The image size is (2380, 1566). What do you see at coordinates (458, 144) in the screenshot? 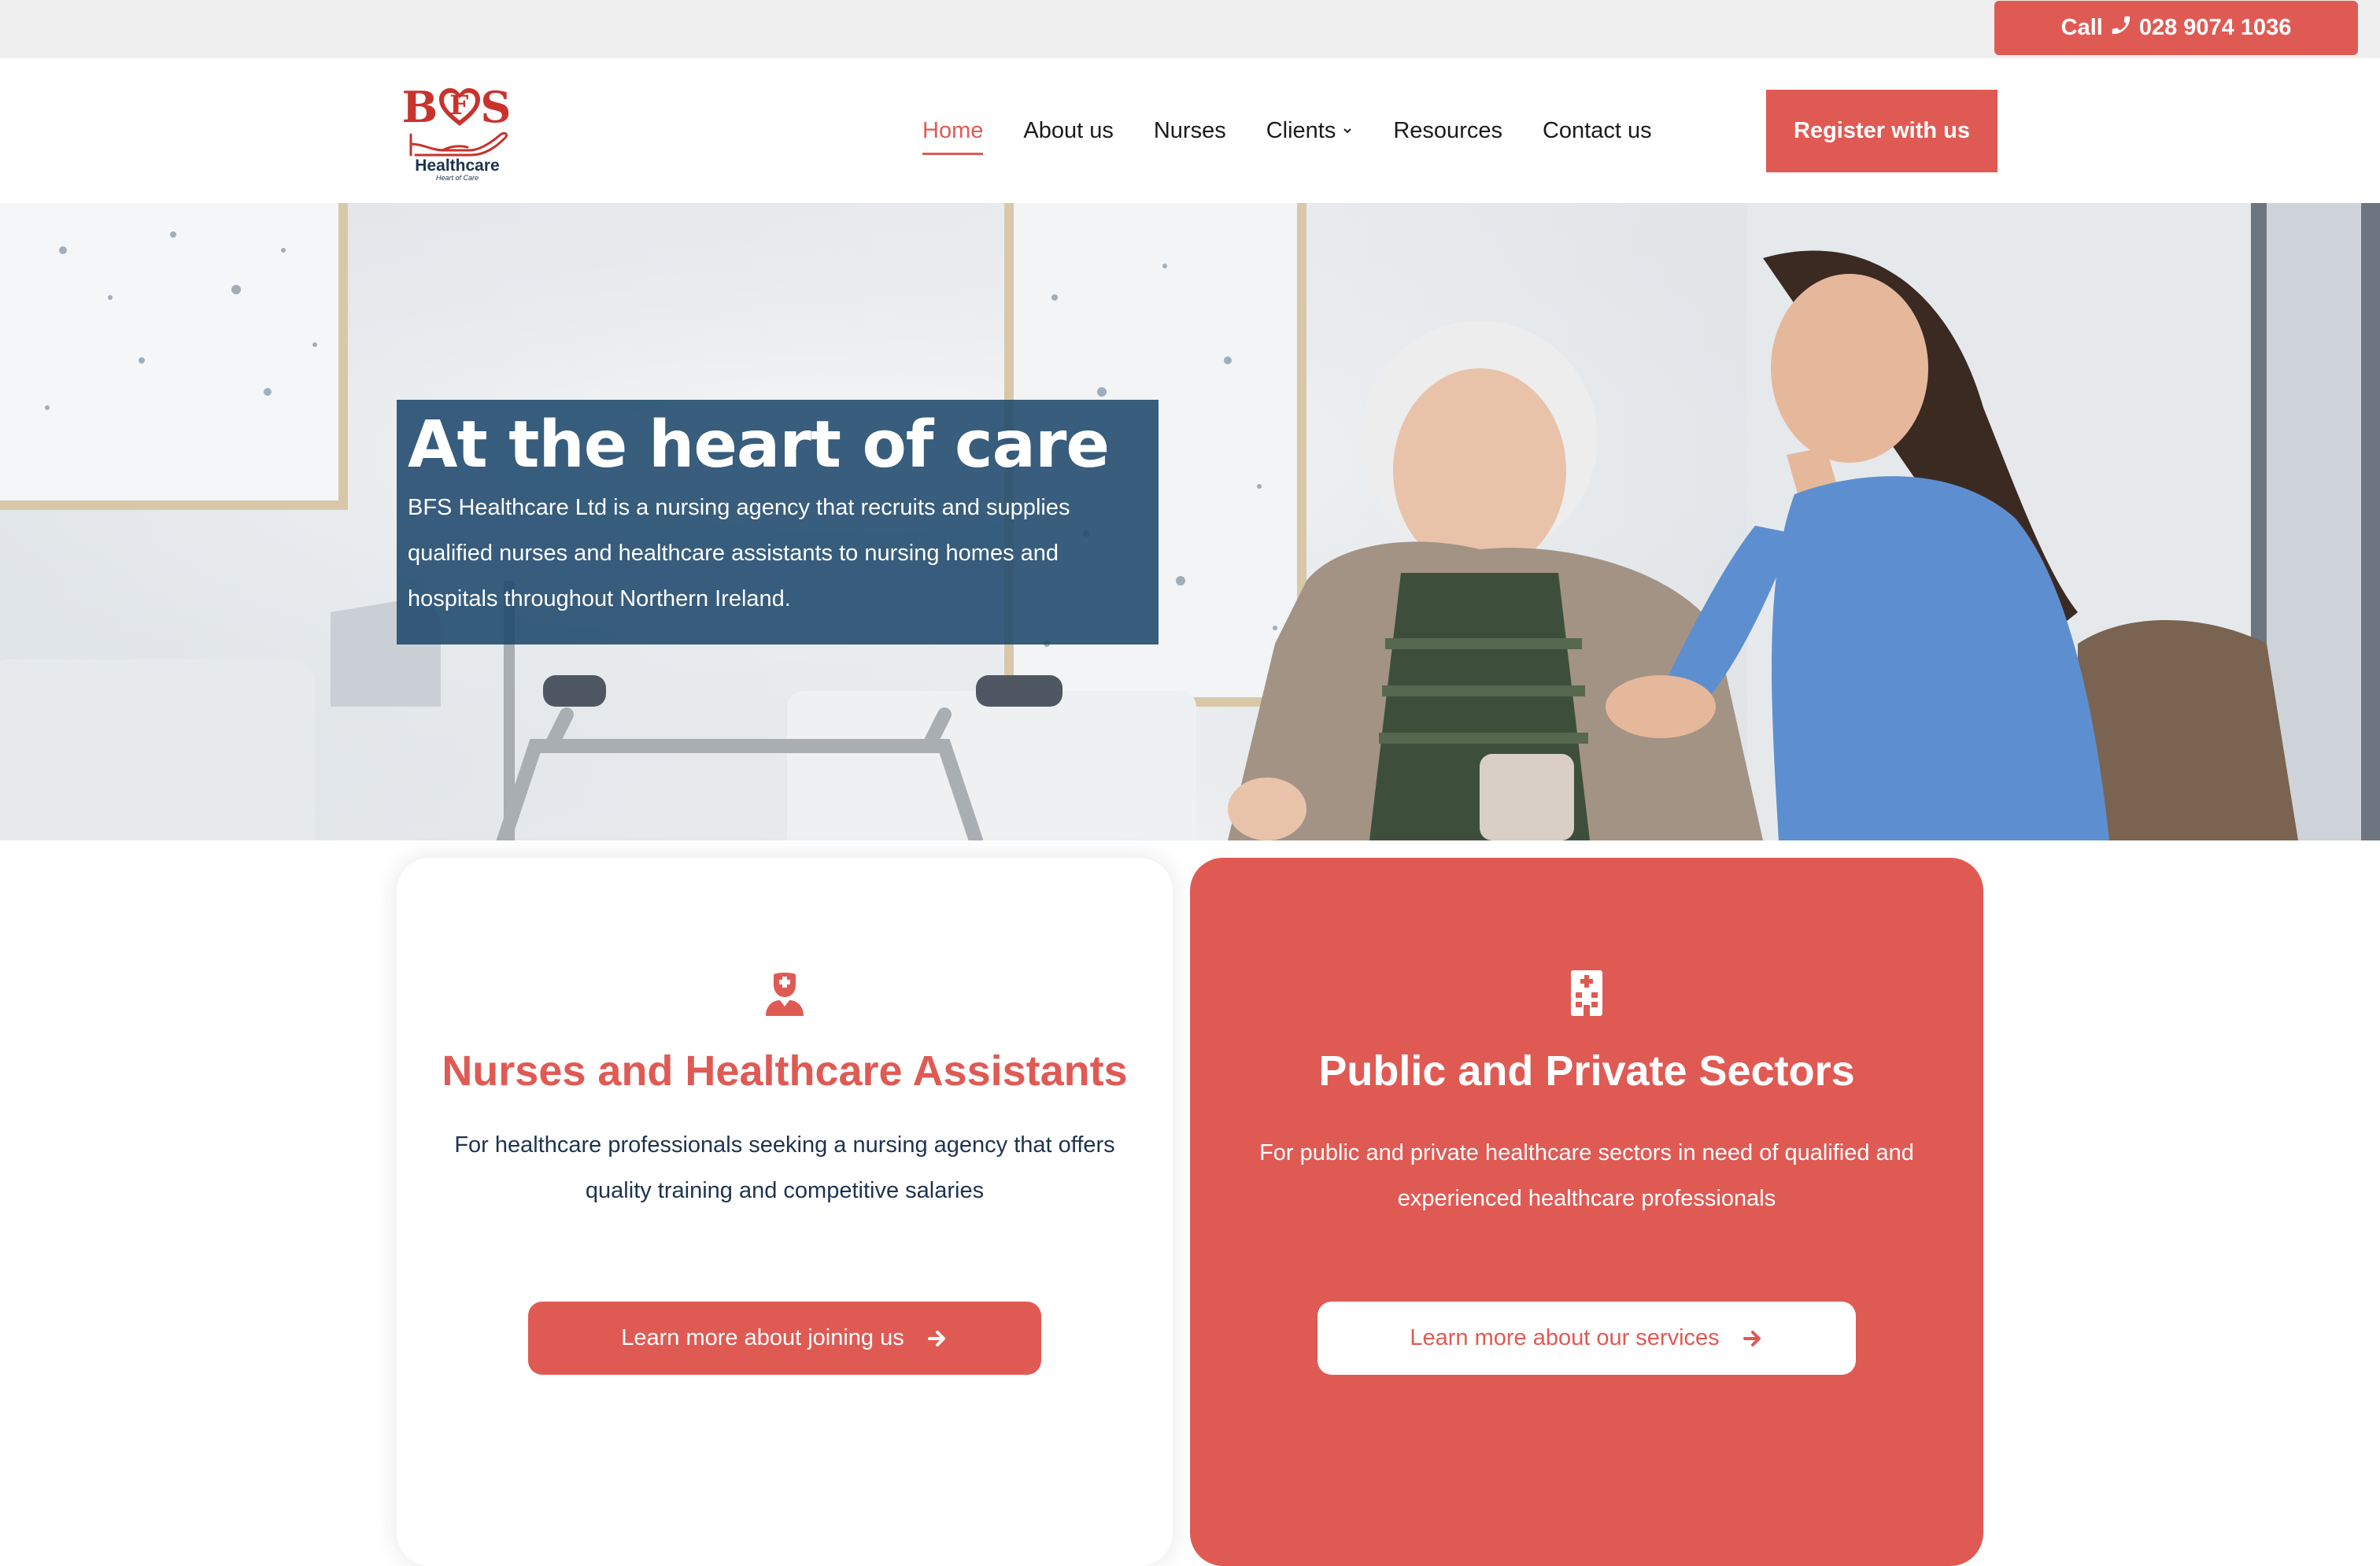
I see `hand-icon` at bounding box center [458, 144].